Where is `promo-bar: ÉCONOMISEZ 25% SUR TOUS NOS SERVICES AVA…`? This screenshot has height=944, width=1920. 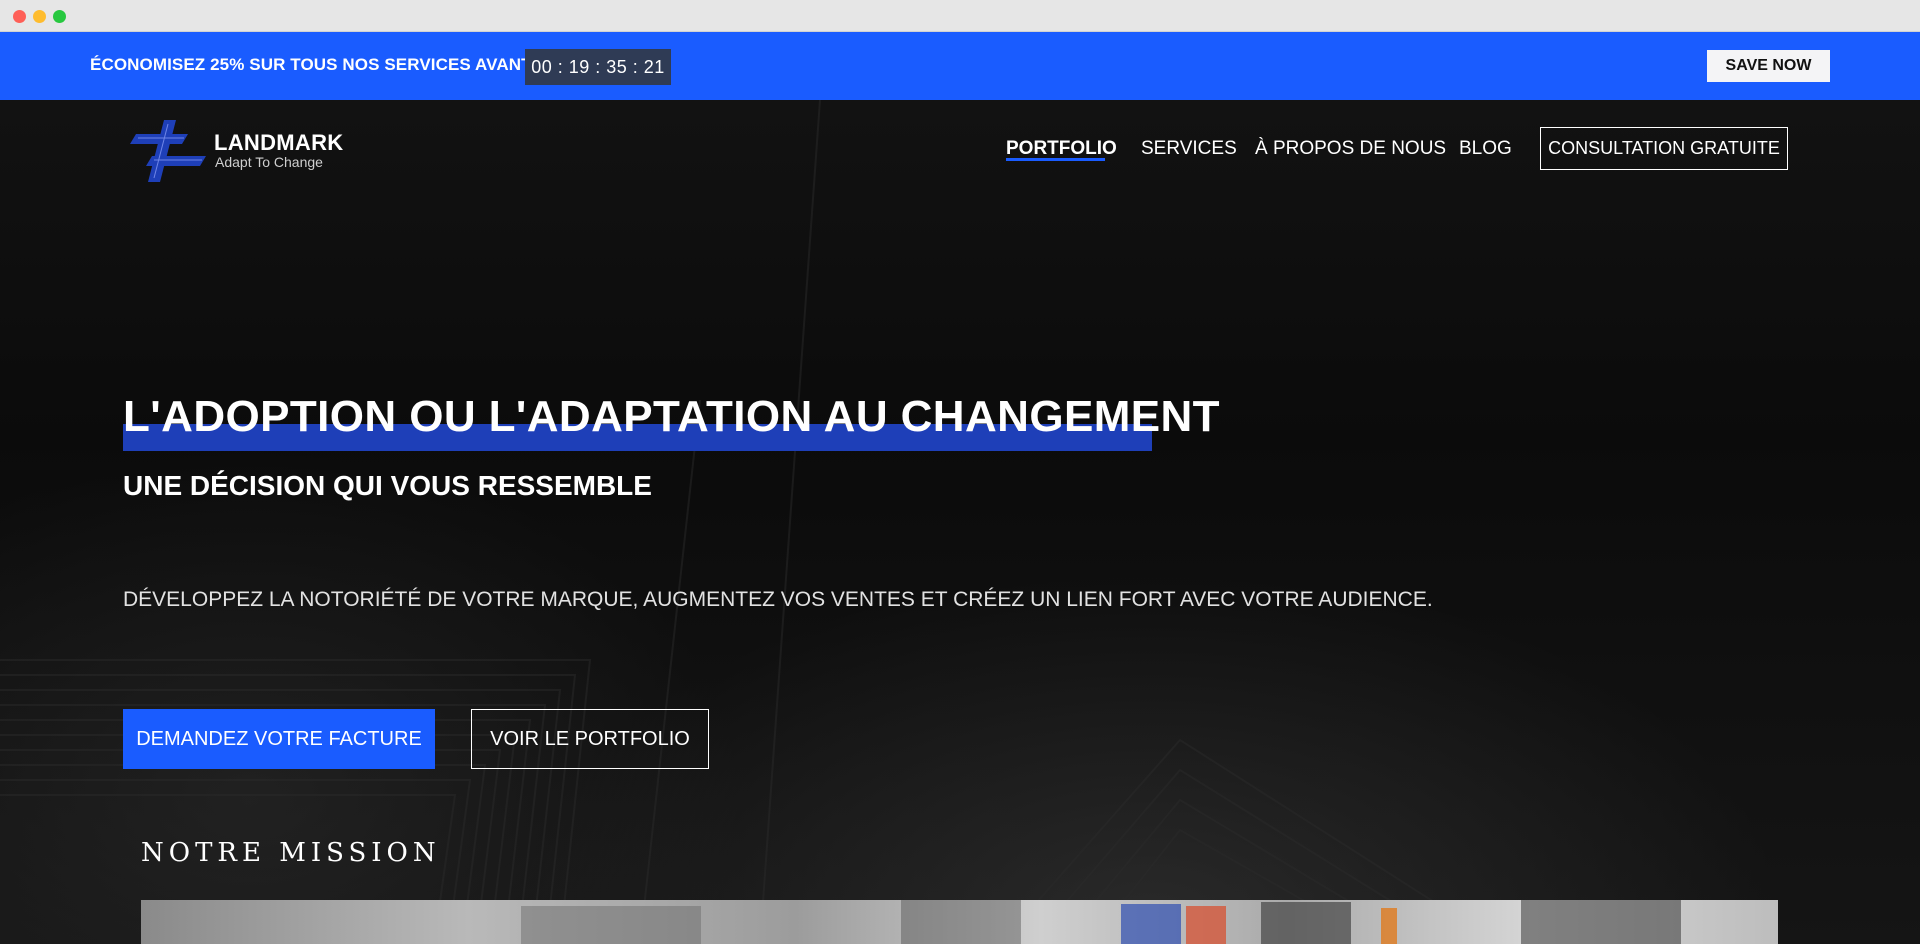 promo-bar: ÉCONOMISEZ 25% SUR TOUS NOS SERVICES AVA… is located at coordinates (960, 66).